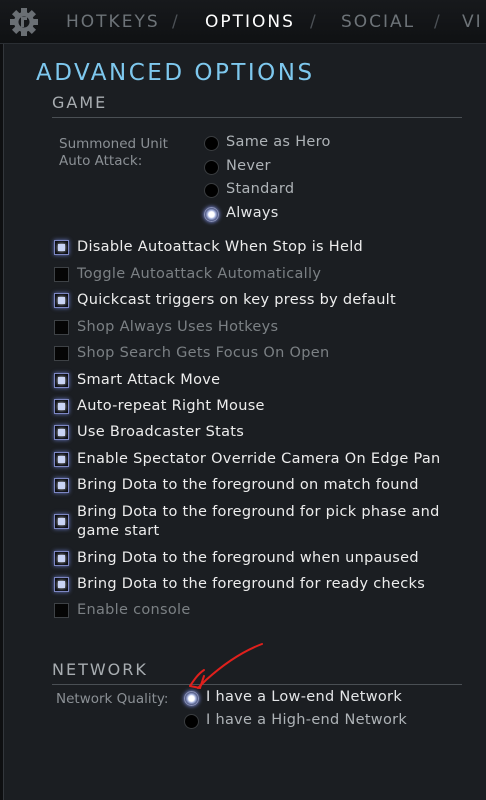 The width and height of the screenshot is (486, 800). Describe the element at coordinates (113, 22) in the screenshot. I see `tab-hotkeys: HOTKEYS` at that location.